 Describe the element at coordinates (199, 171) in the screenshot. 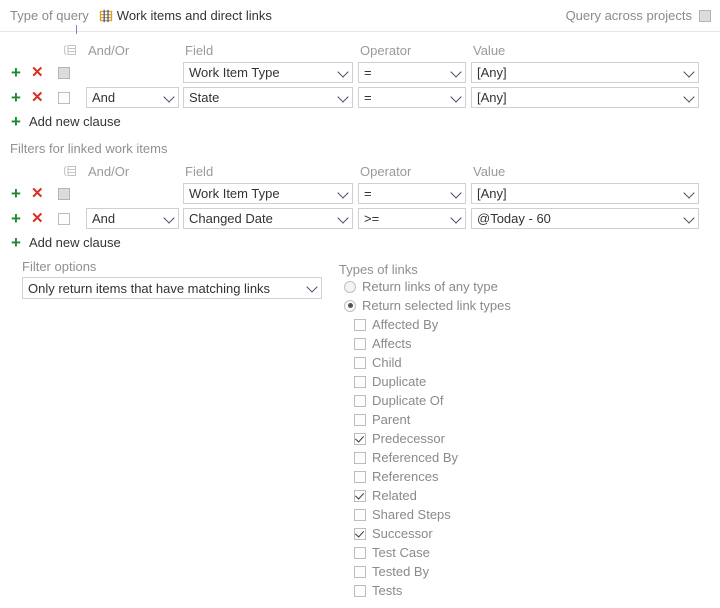

I see `header-field: Field` at that location.